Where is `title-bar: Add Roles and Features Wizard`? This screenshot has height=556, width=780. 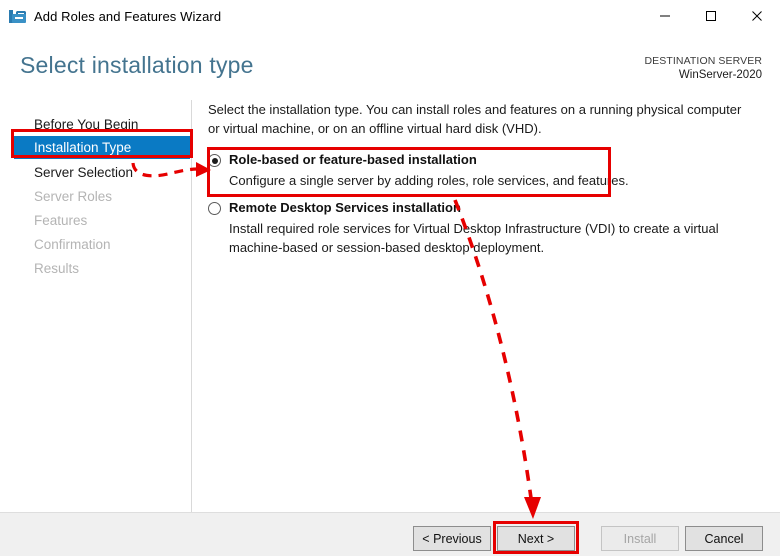 title-bar: Add Roles and Features Wizard is located at coordinates (390, 16).